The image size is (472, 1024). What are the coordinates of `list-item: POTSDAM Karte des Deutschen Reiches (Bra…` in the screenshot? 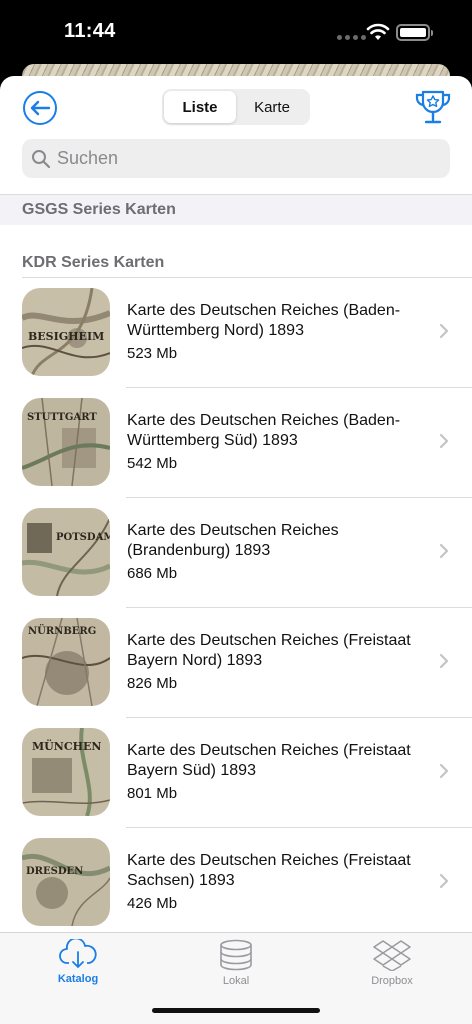 It's located at (236, 553).